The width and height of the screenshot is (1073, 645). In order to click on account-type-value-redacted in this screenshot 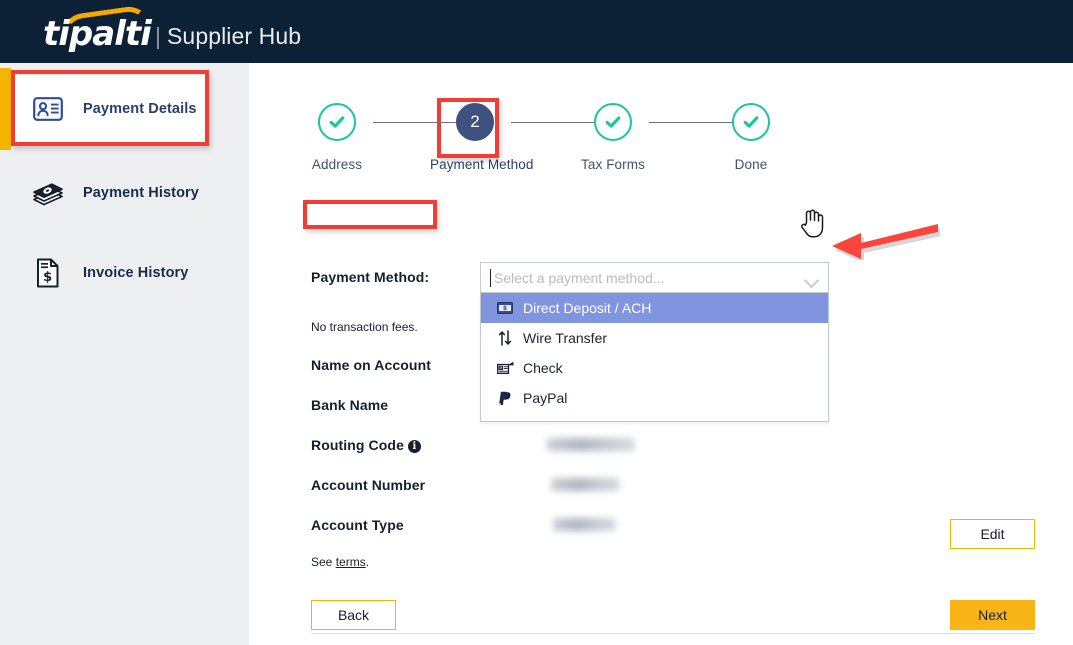, I will do `click(584, 524)`.